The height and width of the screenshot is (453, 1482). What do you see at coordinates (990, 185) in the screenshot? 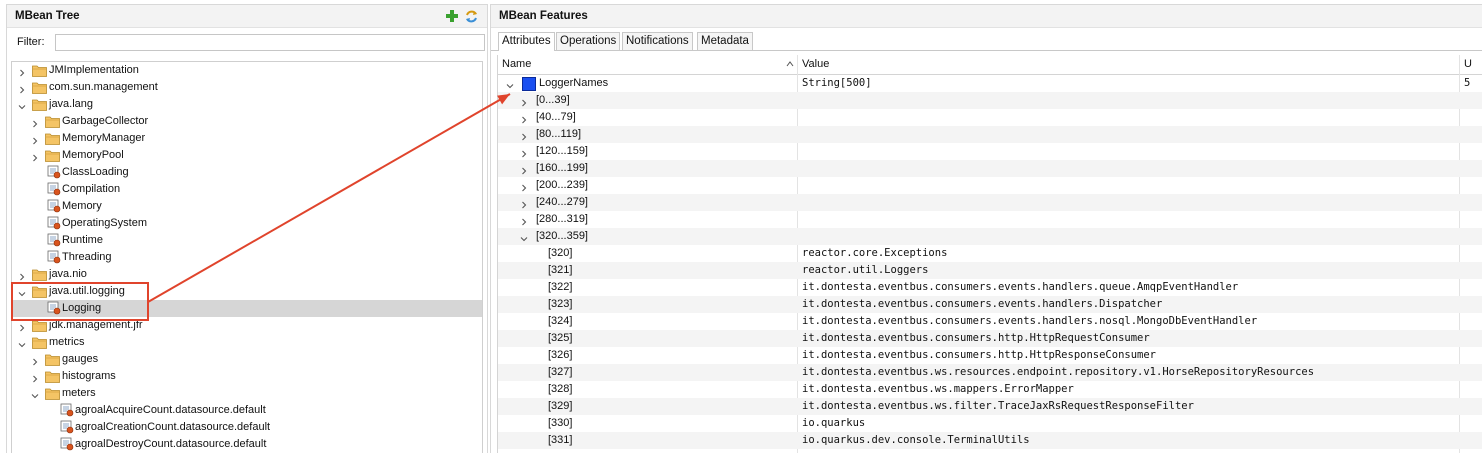
I see `table-row: [200...239]` at bounding box center [990, 185].